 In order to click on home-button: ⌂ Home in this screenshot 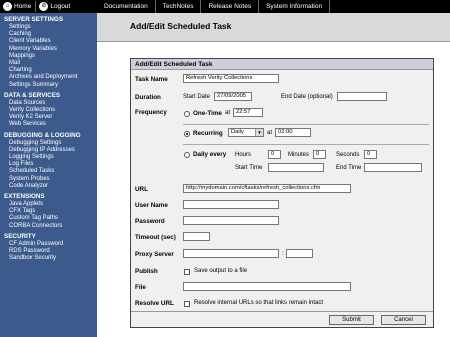, I will do `click(17, 6)`.